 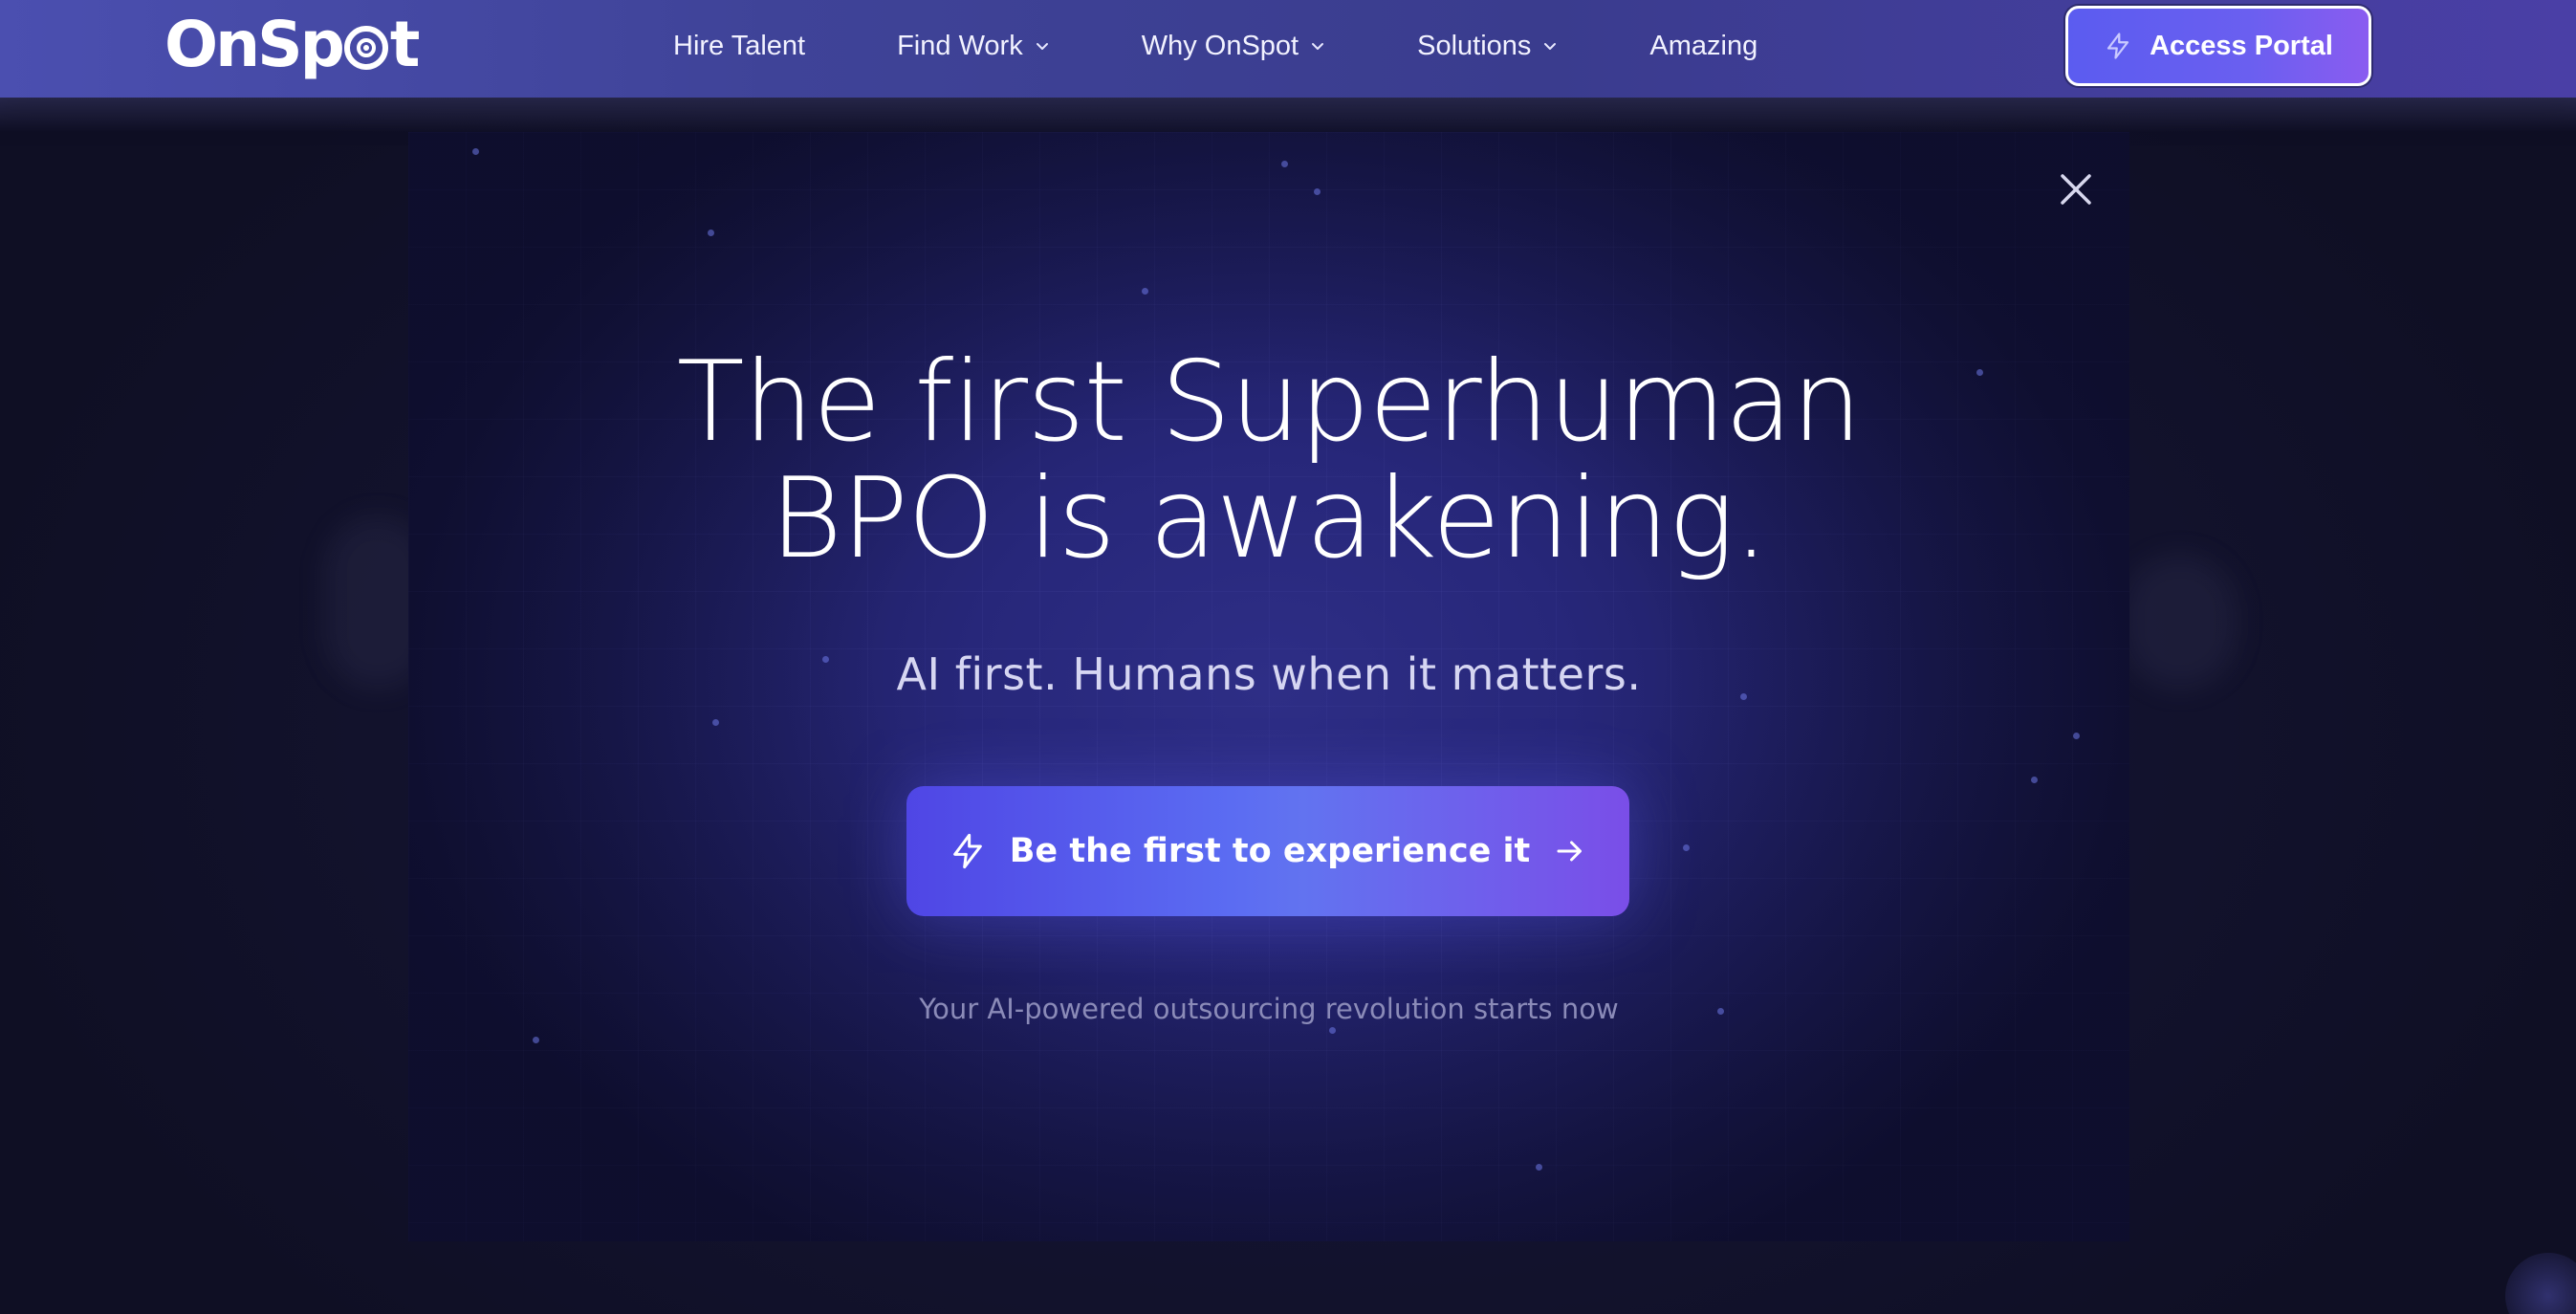 I want to click on modal-headline: The first Superhuman BPO is awakening., so click(x=1268, y=461).